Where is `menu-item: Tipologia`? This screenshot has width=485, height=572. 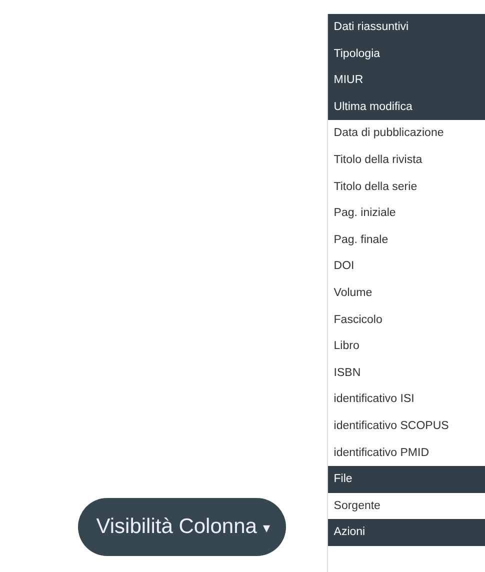 menu-item: Tipologia is located at coordinates (406, 54).